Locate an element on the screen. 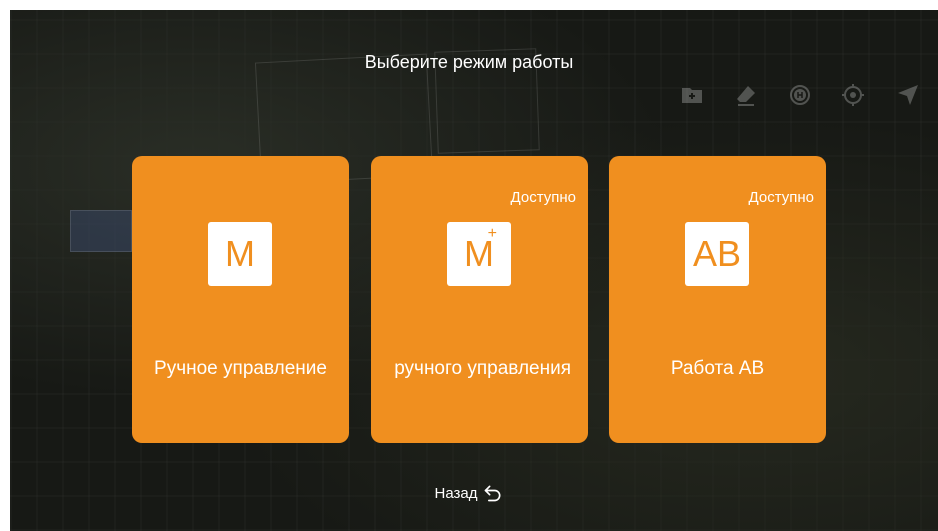 Image resolution: width=938 pixels, height=531 pixels. back-label: Назад is located at coordinates (456, 493).